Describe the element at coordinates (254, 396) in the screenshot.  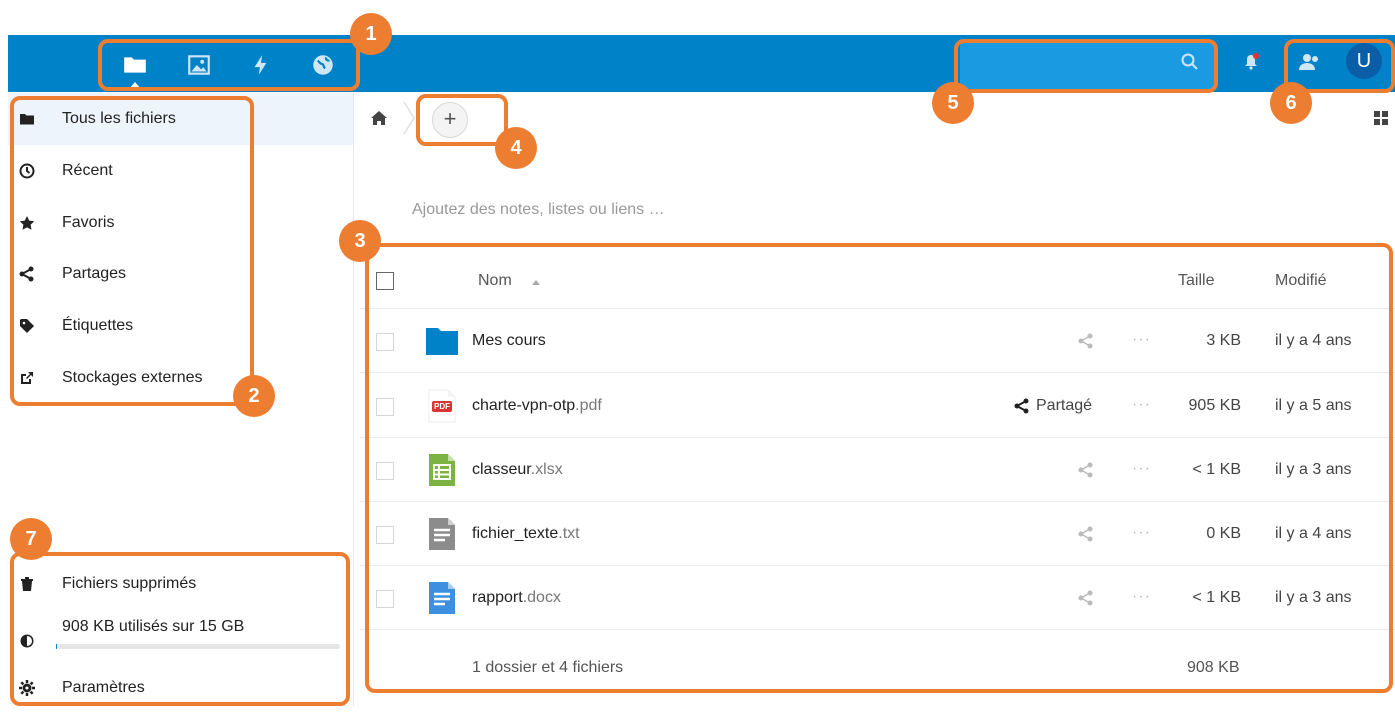
I see `annotation-badge-2: 2` at that location.